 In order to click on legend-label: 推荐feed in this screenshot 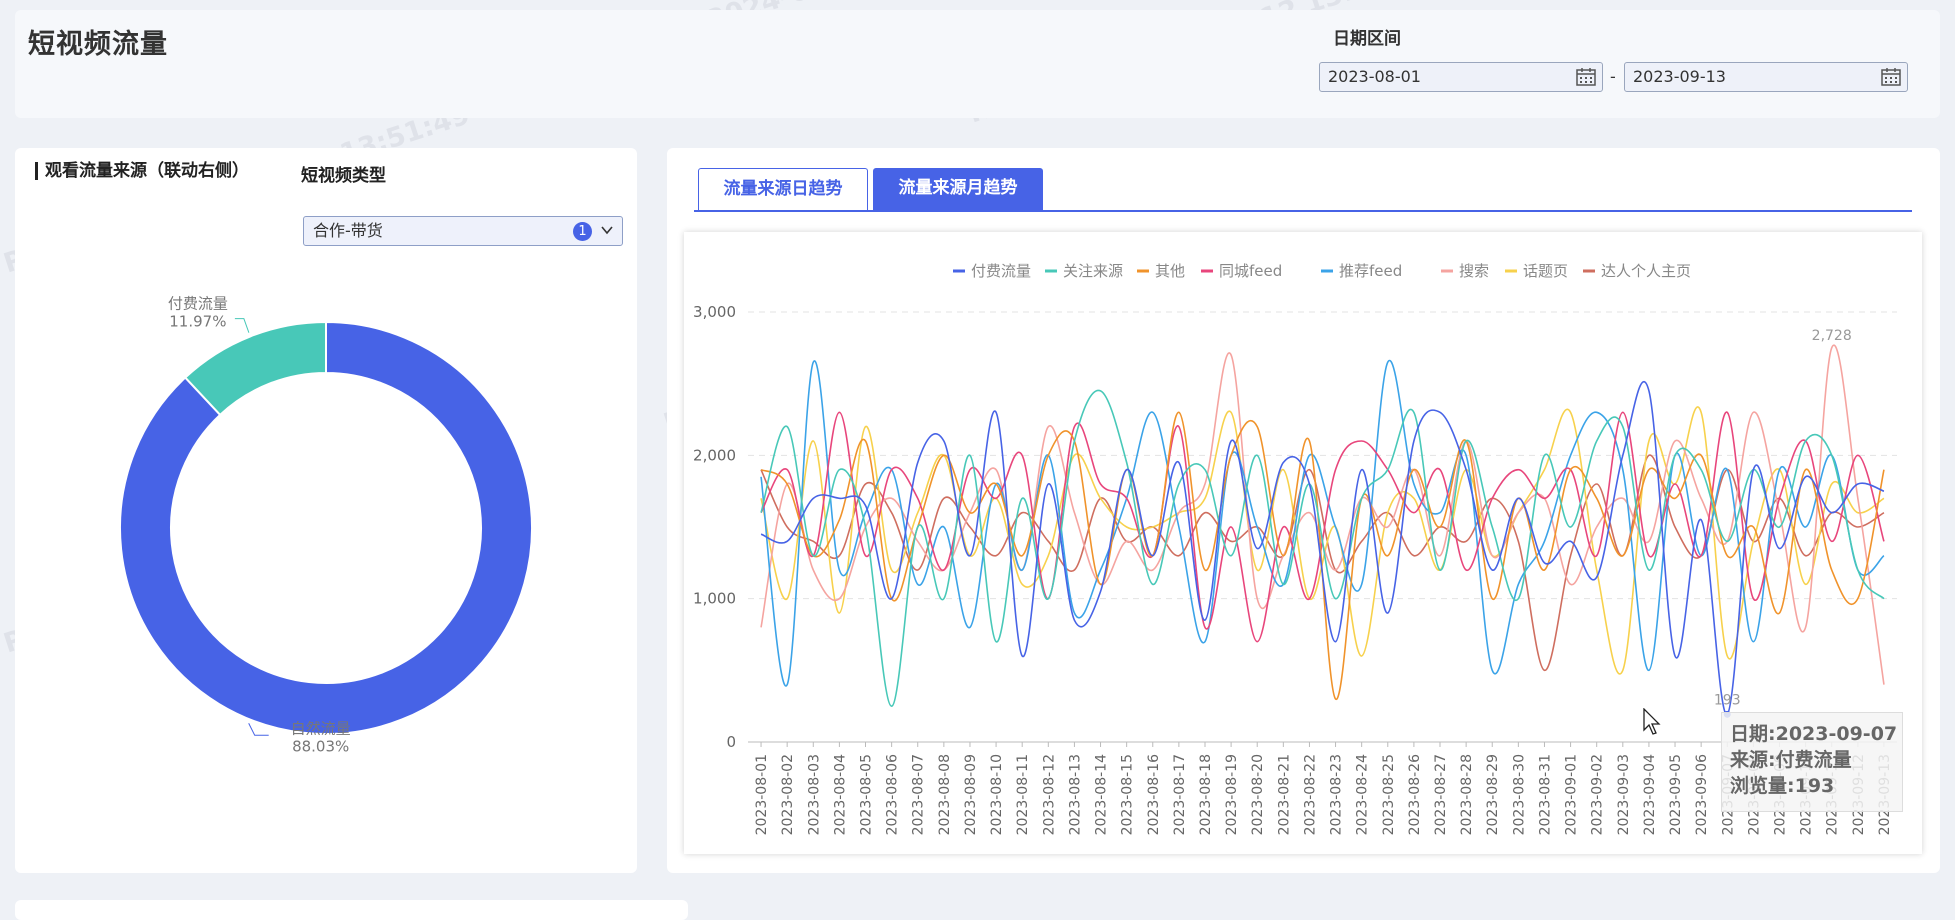, I will do `click(1370, 271)`.